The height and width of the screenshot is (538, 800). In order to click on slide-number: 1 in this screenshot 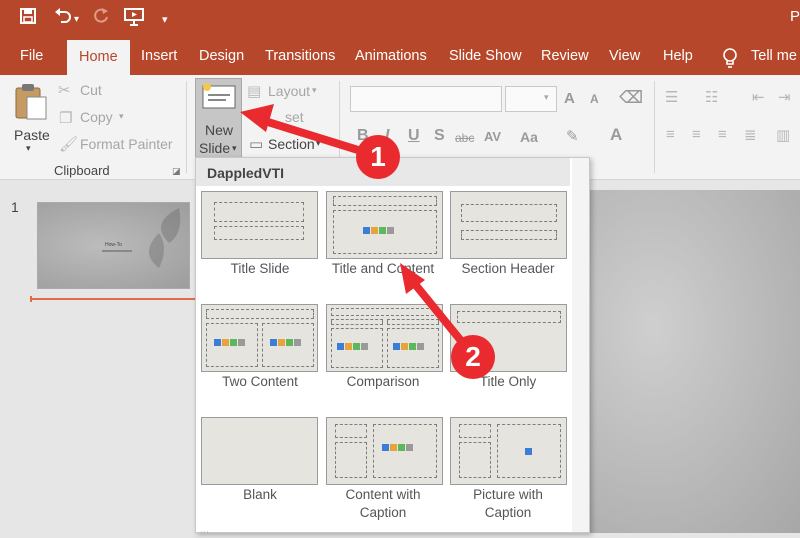, I will do `click(15, 207)`.